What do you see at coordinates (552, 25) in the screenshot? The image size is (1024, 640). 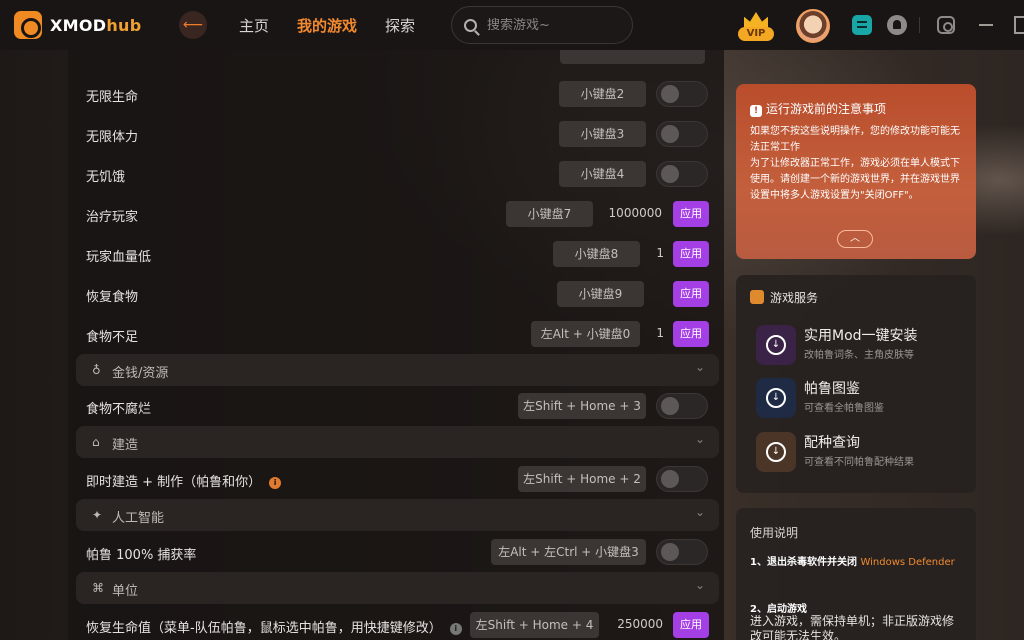 I see `search-input` at bounding box center [552, 25].